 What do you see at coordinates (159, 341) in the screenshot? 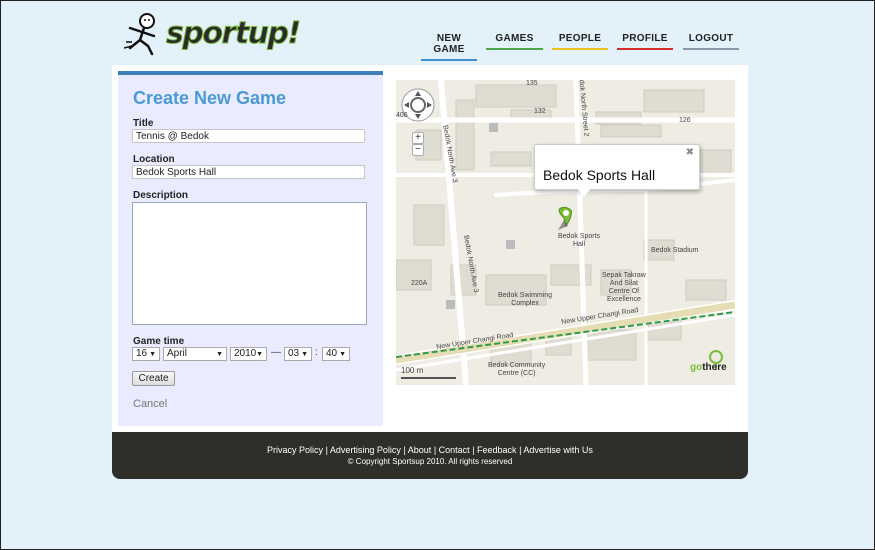
I see `game-time-label: Game time` at bounding box center [159, 341].